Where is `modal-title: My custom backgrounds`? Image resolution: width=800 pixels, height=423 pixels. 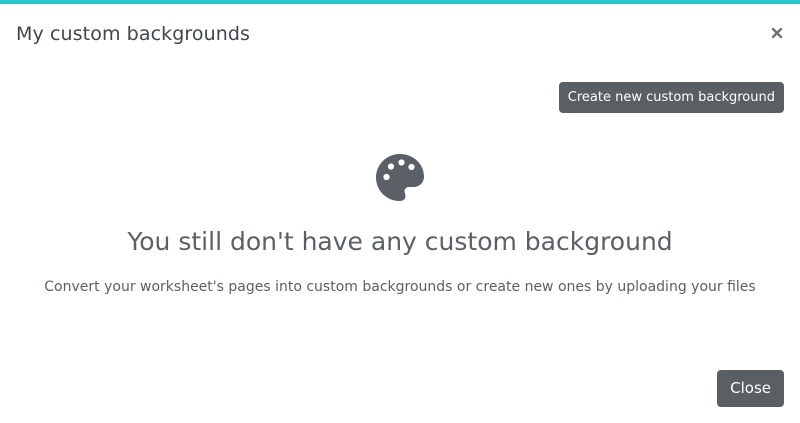 modal-title: My custom backgrounds is located at coordinates (133, 34).